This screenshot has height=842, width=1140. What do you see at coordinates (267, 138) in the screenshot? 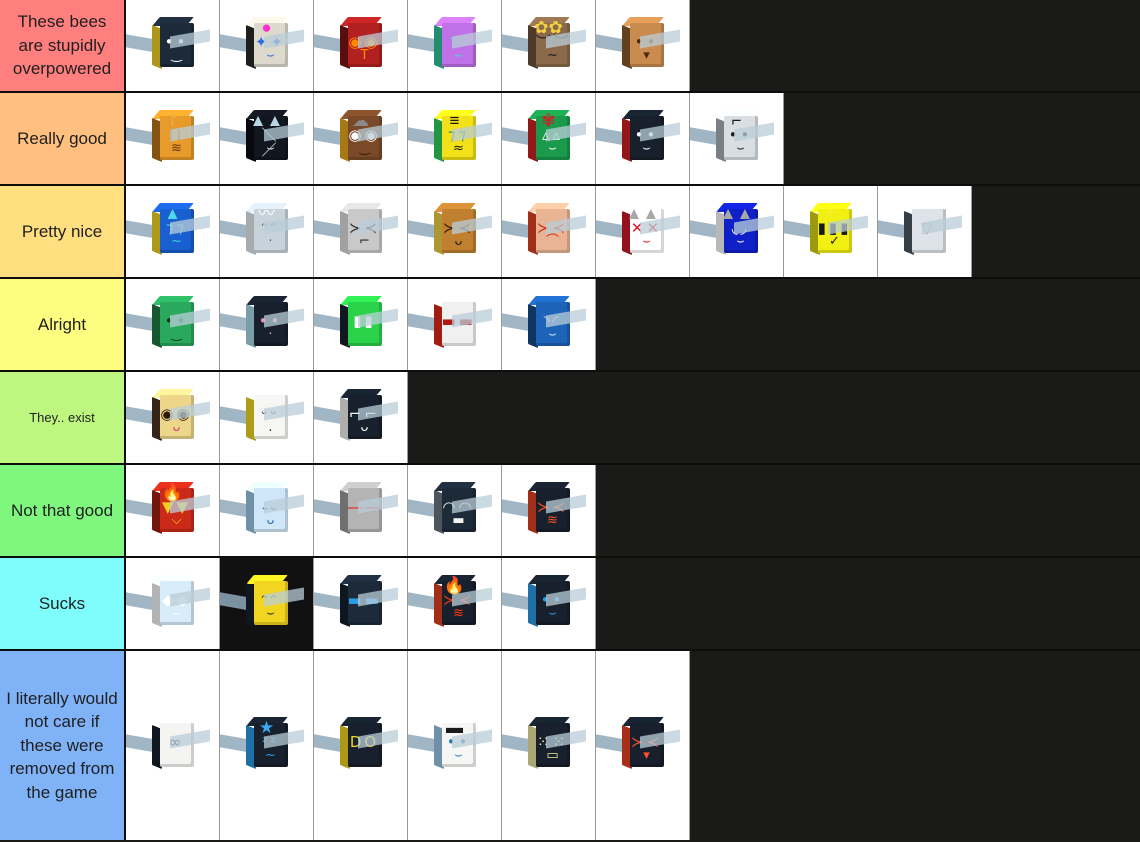
I see `tier-item-demon-bee: ＼／⌣▲▲` at bounding box center [267, 138].